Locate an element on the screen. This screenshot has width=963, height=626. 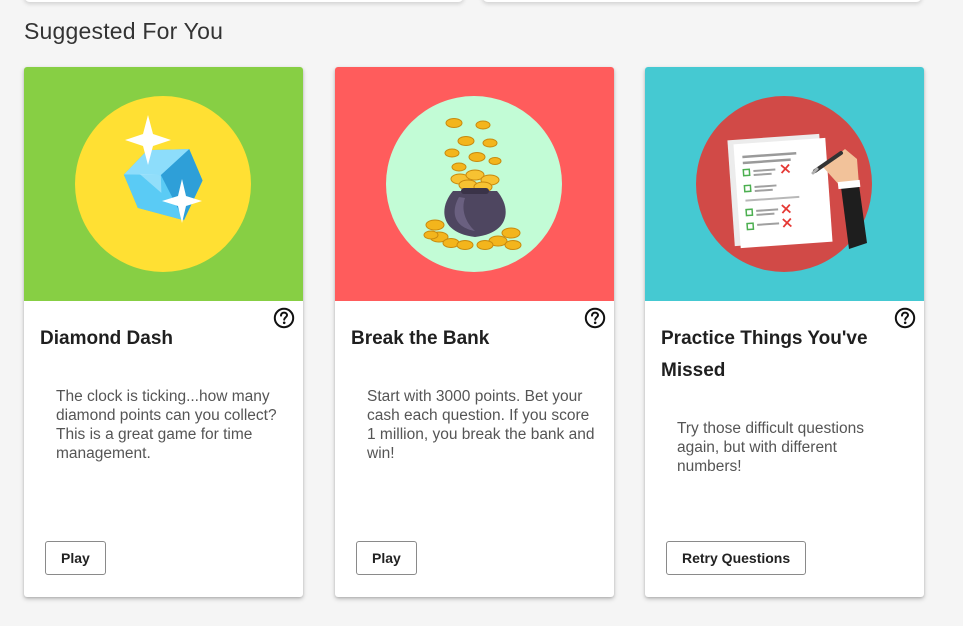
previous-section-edge is located at coordinates (481, 4).